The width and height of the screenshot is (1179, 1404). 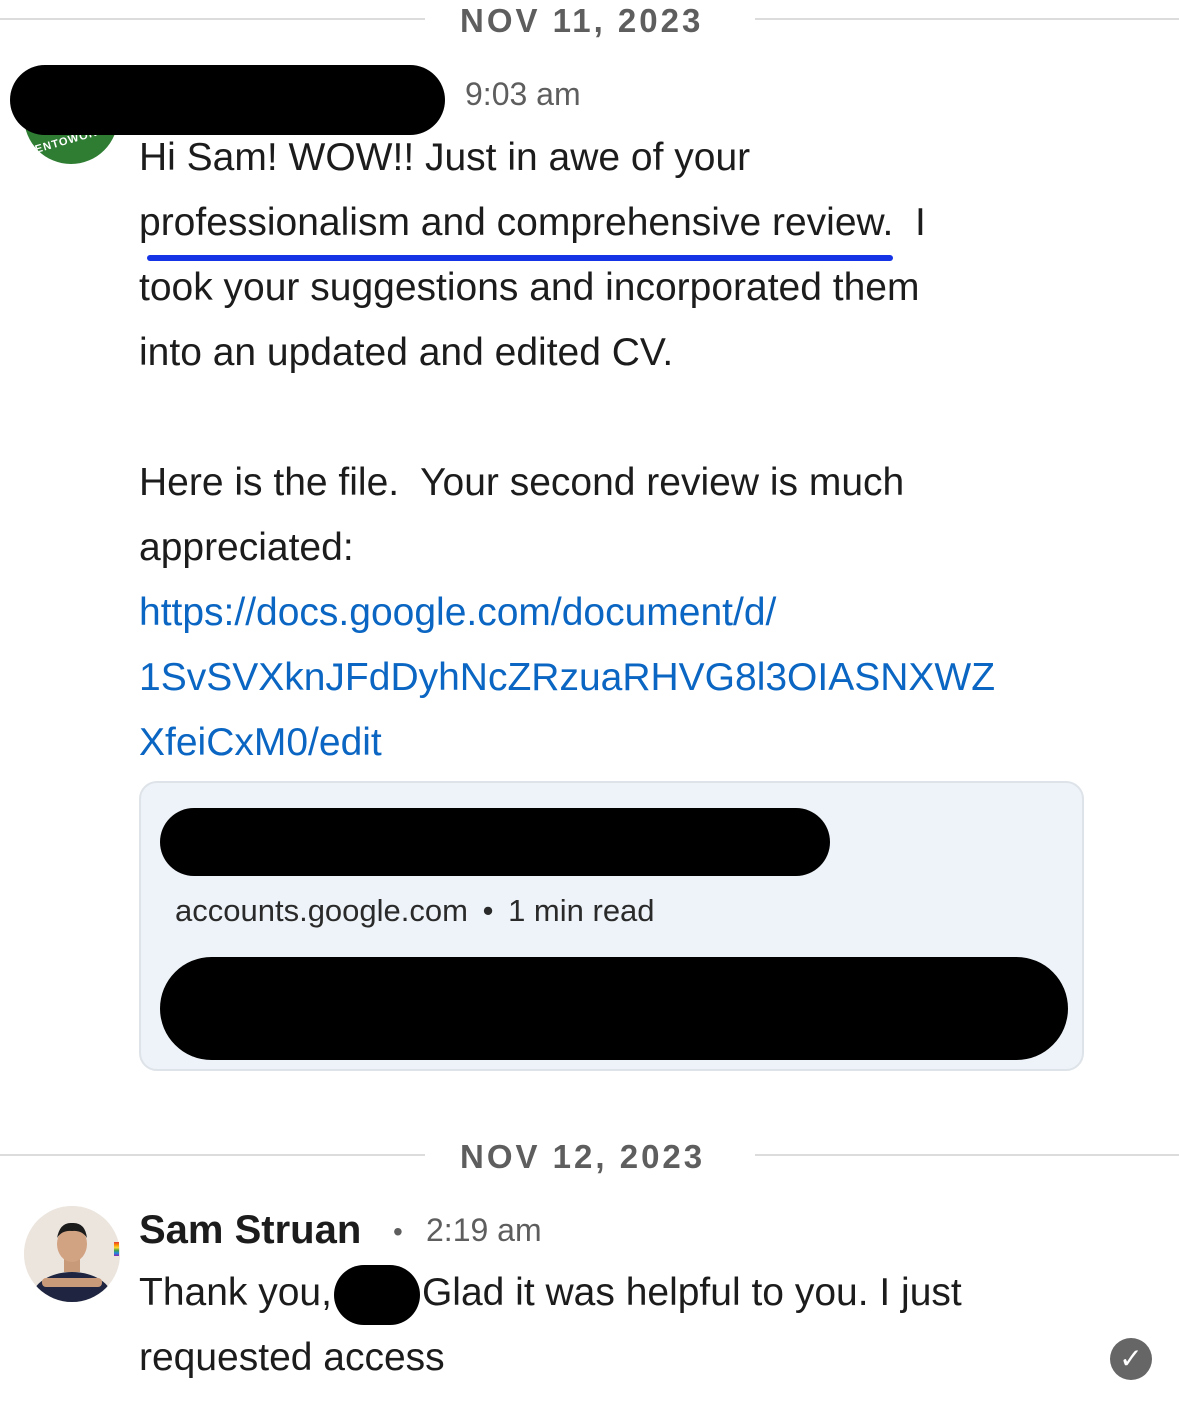 What do you see at coordinates (909, 222) in the screenshot?
I see `message-text: I` at bounding box center [909, 222].